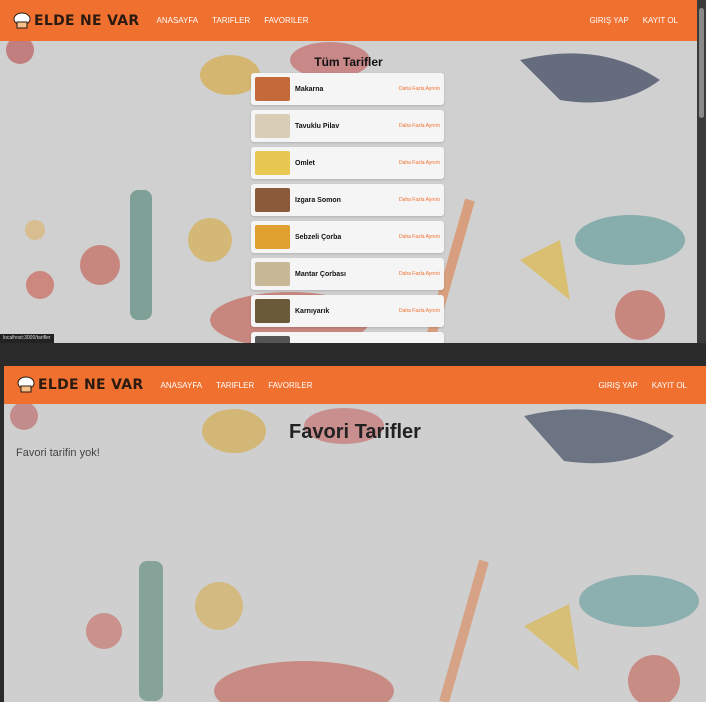 Image resolution: width=706 pixels, height=702 pixels. I want to click on recipe-name: Mantar Çorbası, so click(320, 274).